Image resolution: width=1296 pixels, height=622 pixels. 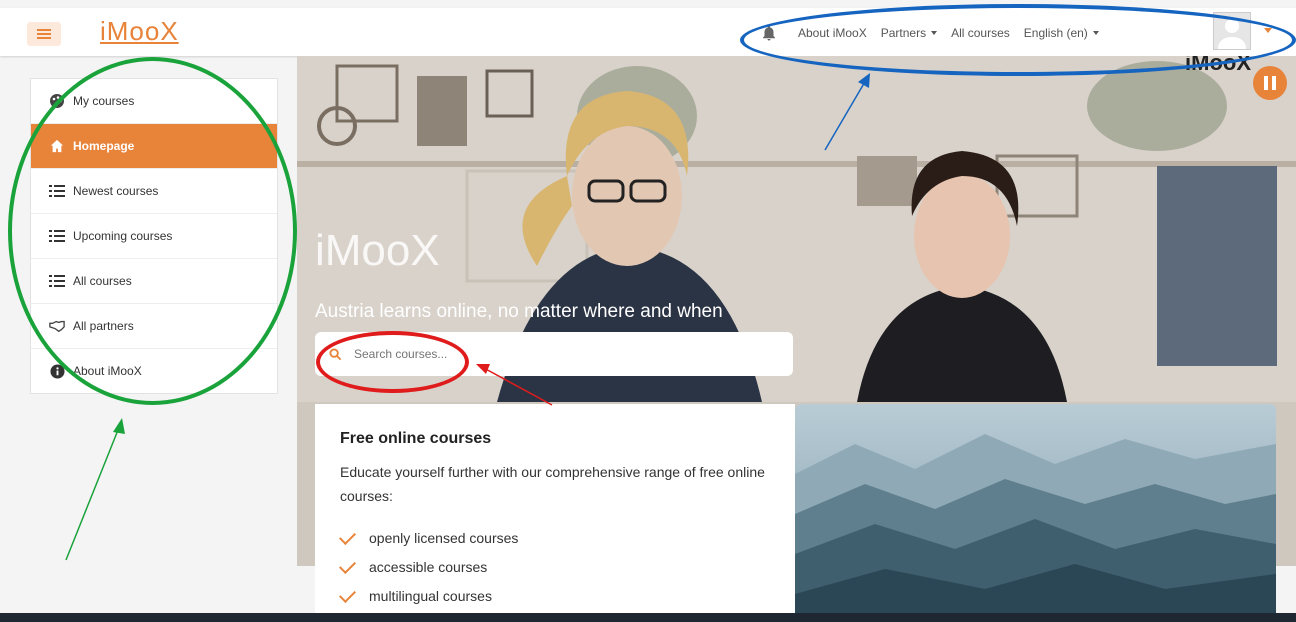 I want to click on red-arrowhead, so click(x=483, y=369).